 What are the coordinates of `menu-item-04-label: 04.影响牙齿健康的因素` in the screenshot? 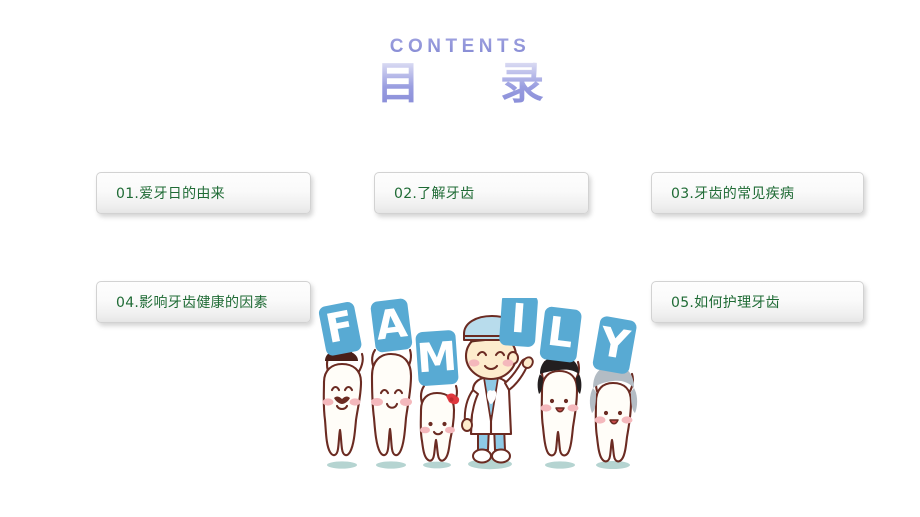 It's located at (192, 303).